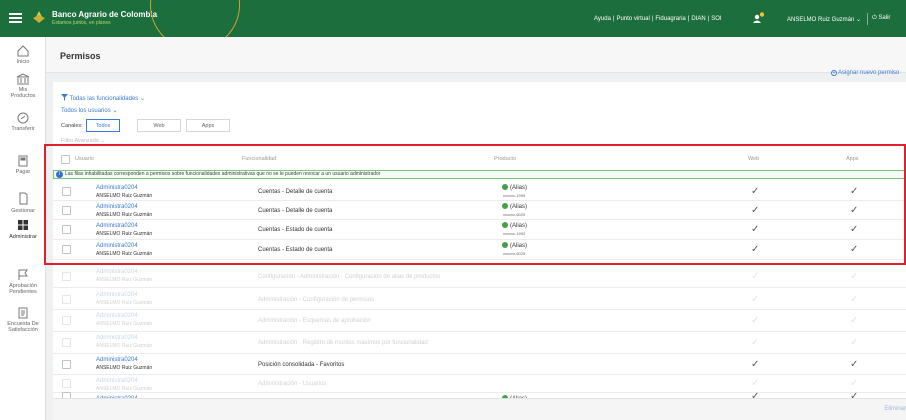 This screenshot has width=906, height=420. What do you see at coordinates (301, 365) in the screenshot?
I see `functionality-name: Posición consolidada - Favoritos` at bounding box center [301, 365].